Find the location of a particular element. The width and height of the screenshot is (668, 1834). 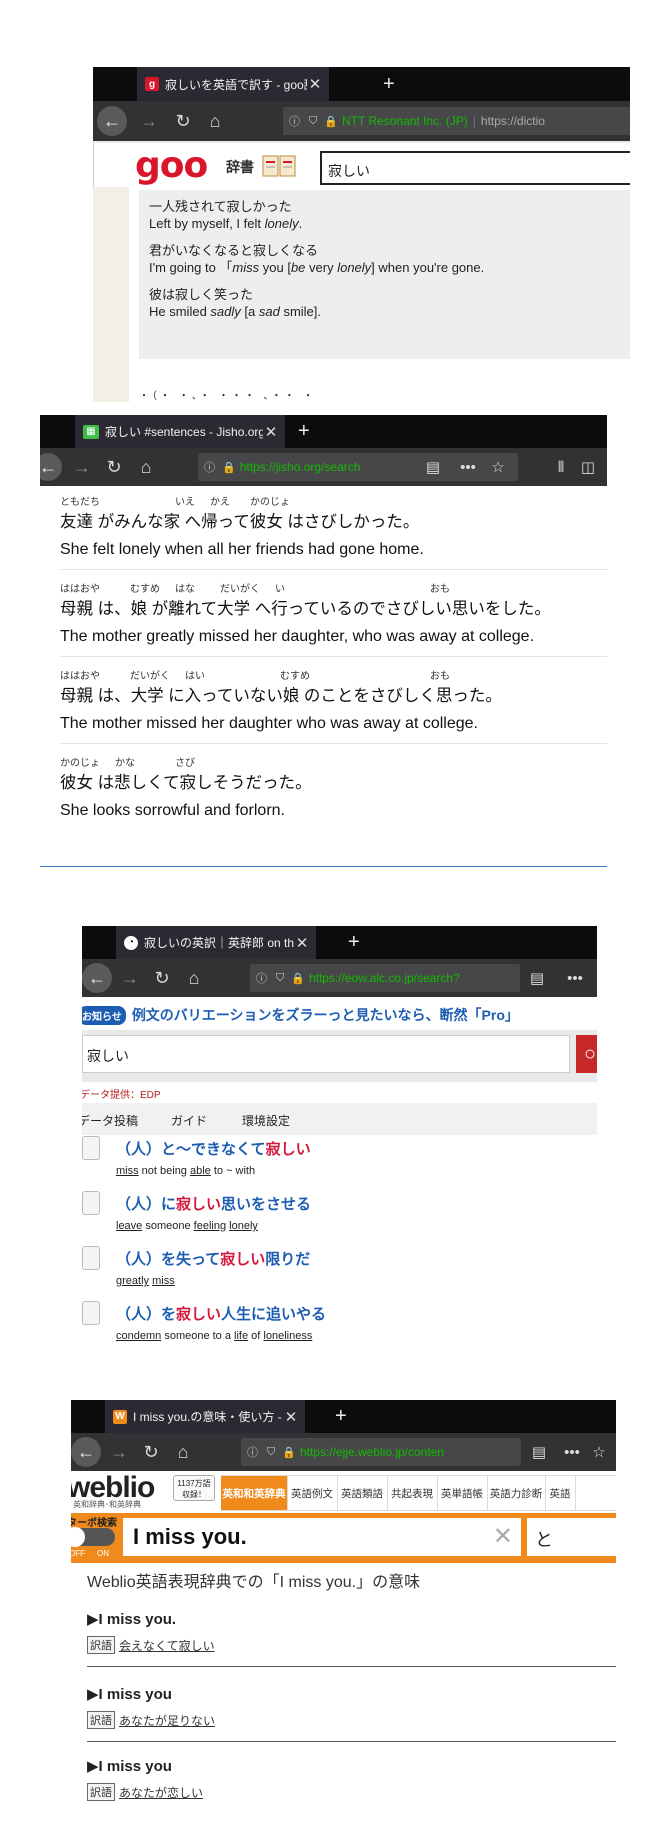

count-badge-line1: 1137万語 is located at coordinates (194, 1483).